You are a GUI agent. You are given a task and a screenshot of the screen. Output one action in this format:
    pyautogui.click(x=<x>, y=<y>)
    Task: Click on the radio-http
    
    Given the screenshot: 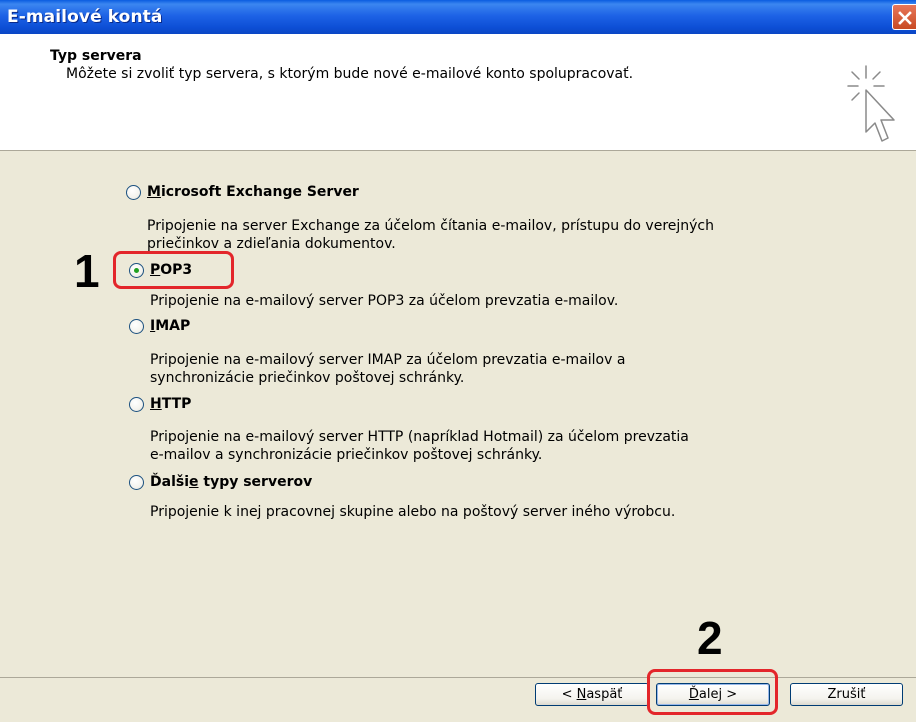 What is the action you would take?
    pyautogui.click(x=136, y=404)
    